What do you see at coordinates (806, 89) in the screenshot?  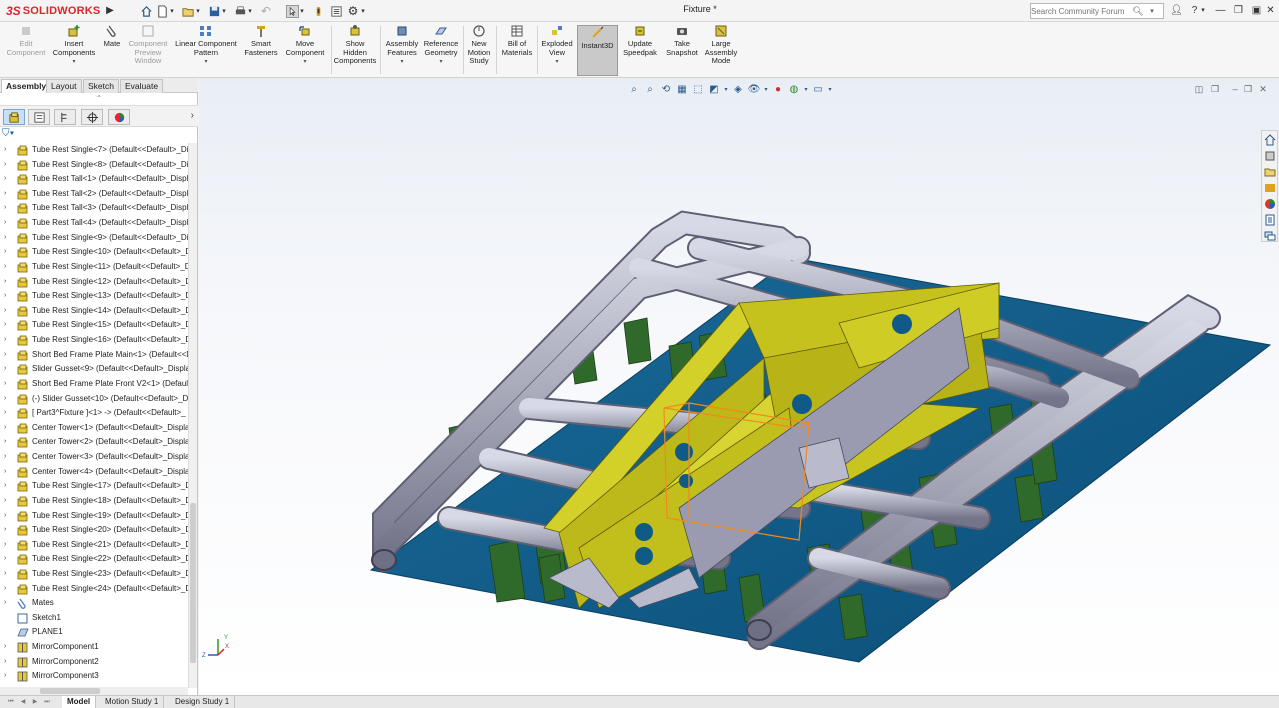 I see `apply-scene-dropdown-icon: ▾` at bounding box center [806, 89].